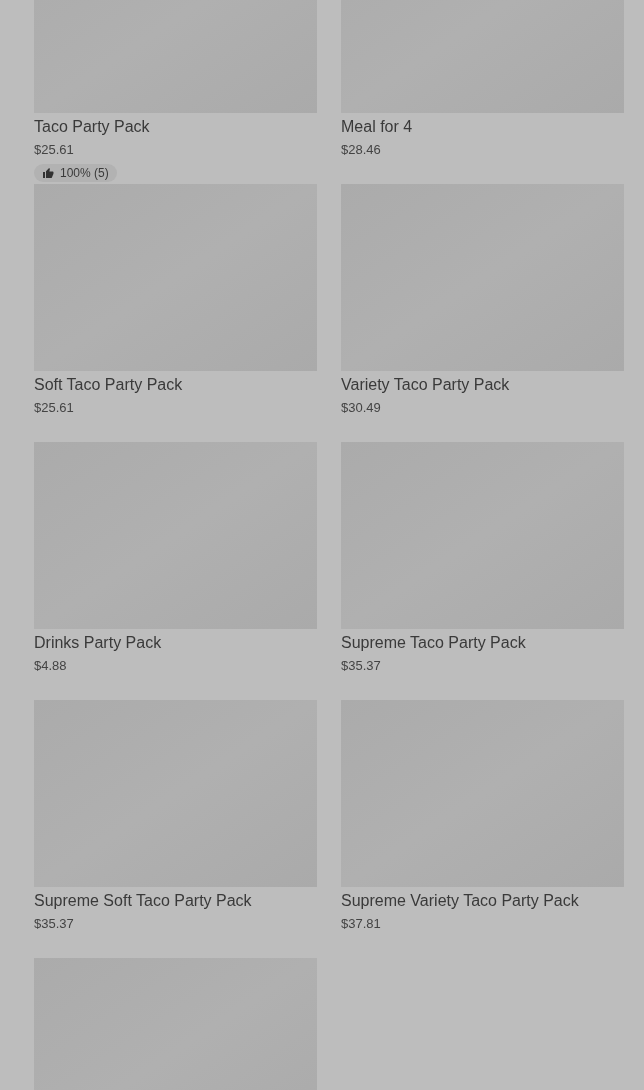 The image size is (644, 1090). Describe the element at coordinates (361, 924) in the screenshot. I see `product-price: $37.81` at that location.